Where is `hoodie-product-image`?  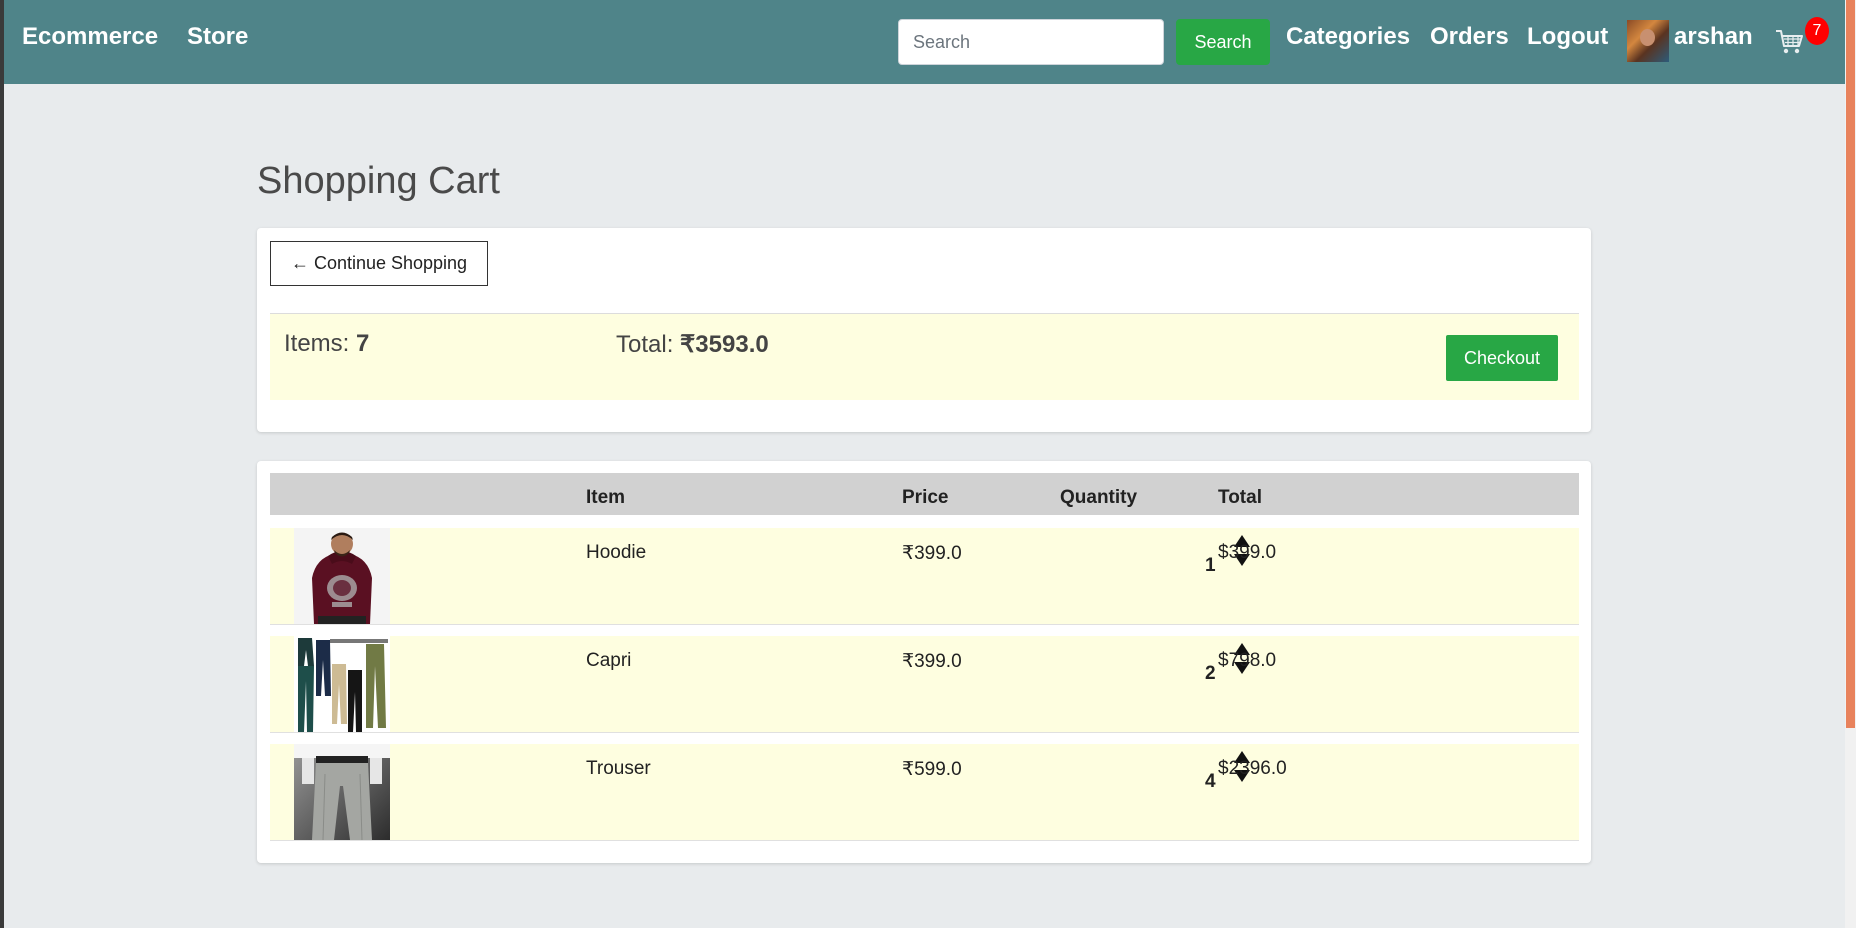
hoodie-product-image is located at coordinates (342, 576).